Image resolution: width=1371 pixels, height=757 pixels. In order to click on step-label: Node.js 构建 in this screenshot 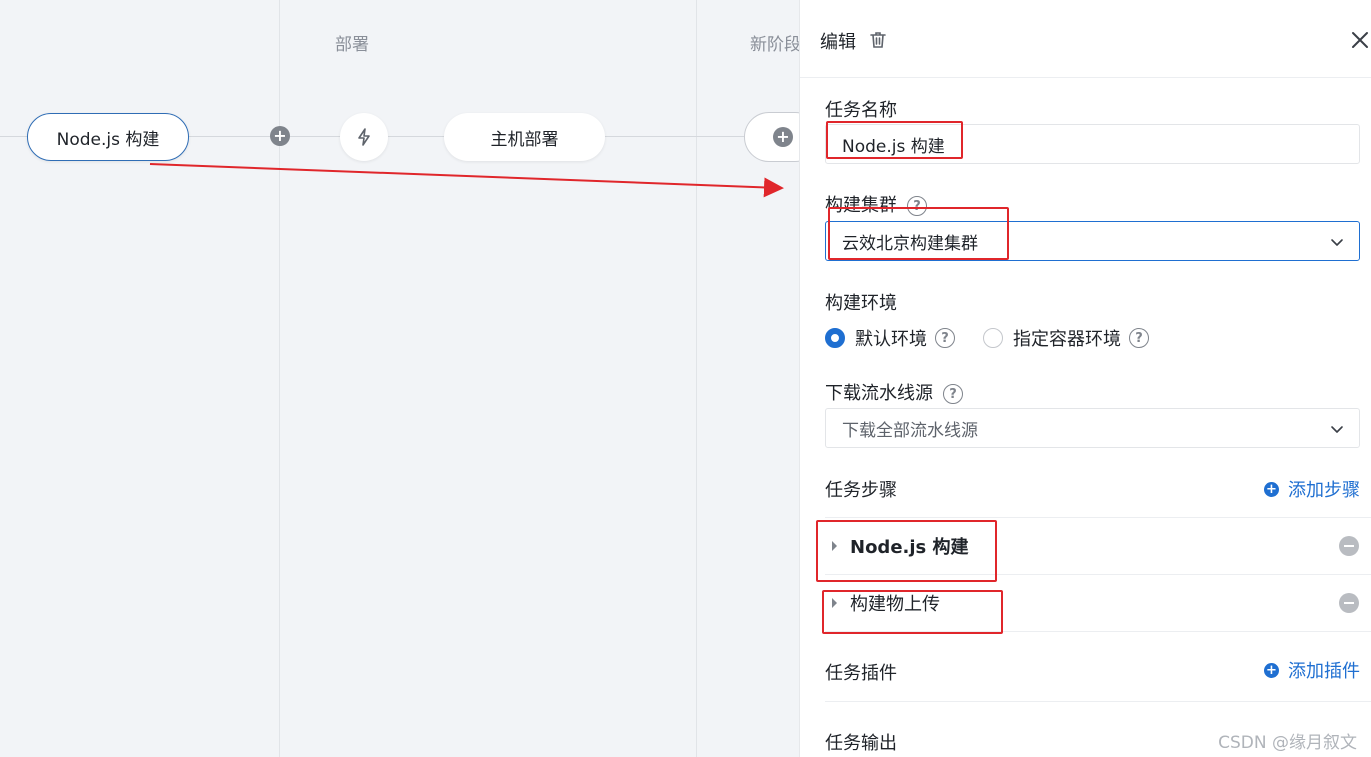, I will do `click(909, 547)`.